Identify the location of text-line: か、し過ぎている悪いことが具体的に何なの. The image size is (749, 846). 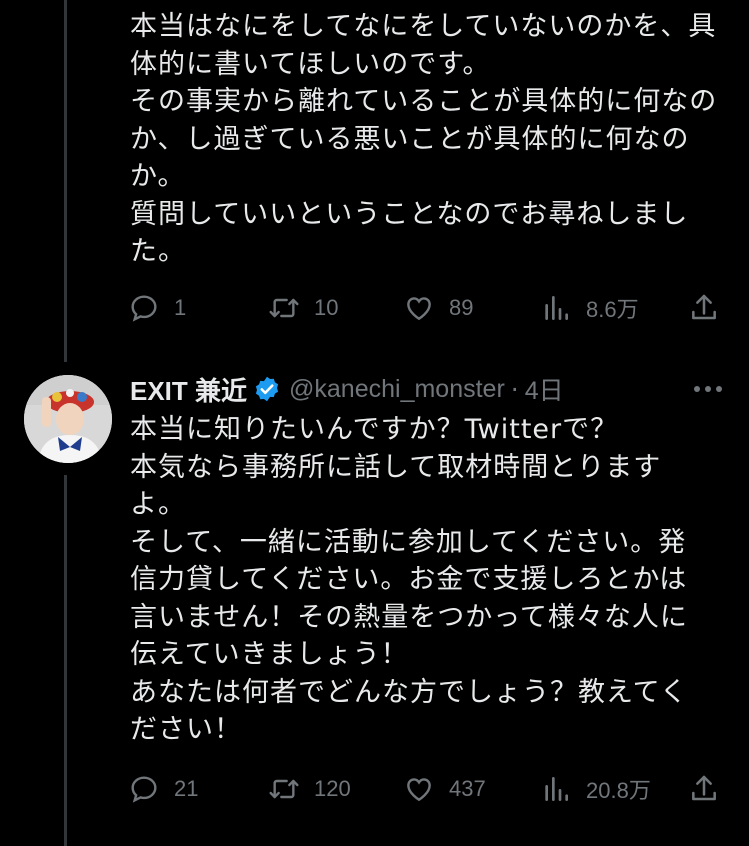
(410, 139).